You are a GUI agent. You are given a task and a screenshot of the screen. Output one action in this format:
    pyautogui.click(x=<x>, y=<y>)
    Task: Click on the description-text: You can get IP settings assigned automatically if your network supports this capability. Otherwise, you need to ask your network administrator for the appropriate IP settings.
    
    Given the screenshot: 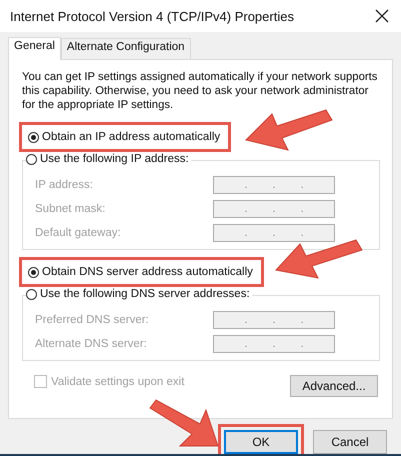 What is the action you would take?
    pyautogui.click(x=200, y=91)
    